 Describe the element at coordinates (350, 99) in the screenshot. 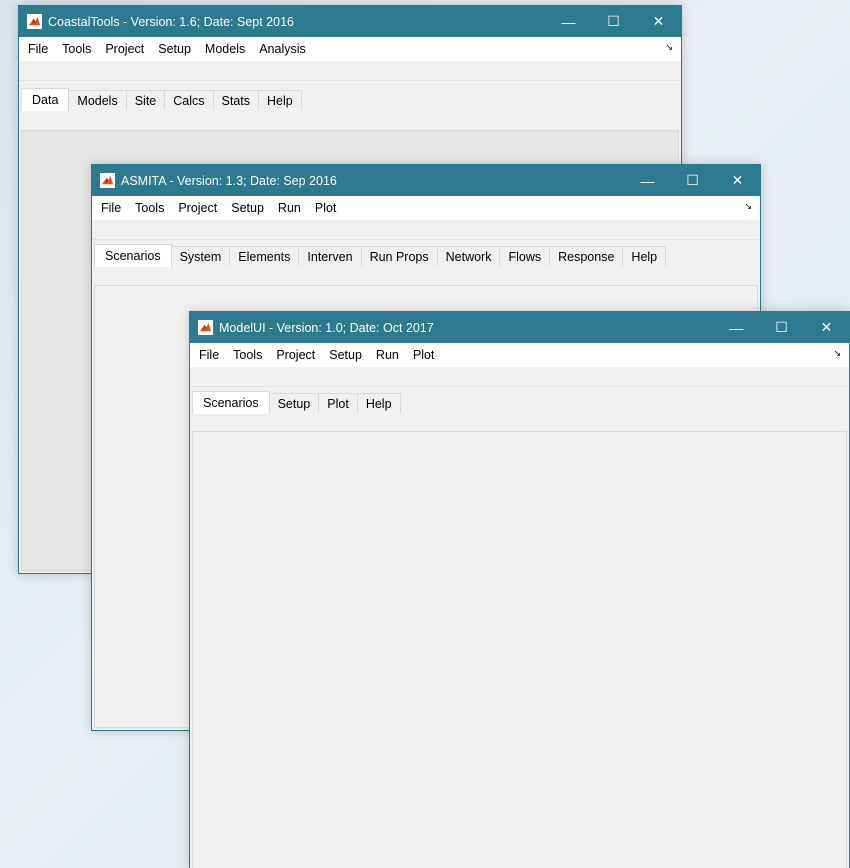

I see `tab-row: Data Models Site Calcs Stats Help` at that location.